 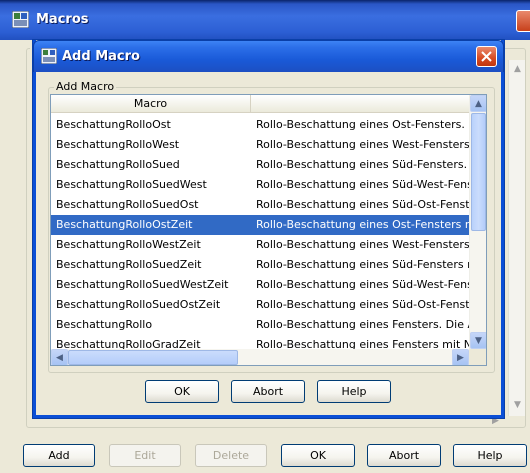 What do you see at coordinates (265, 20) in the screenshot?
I see `macros-window-titlebar: Macros` at bounding box center [265, 20].